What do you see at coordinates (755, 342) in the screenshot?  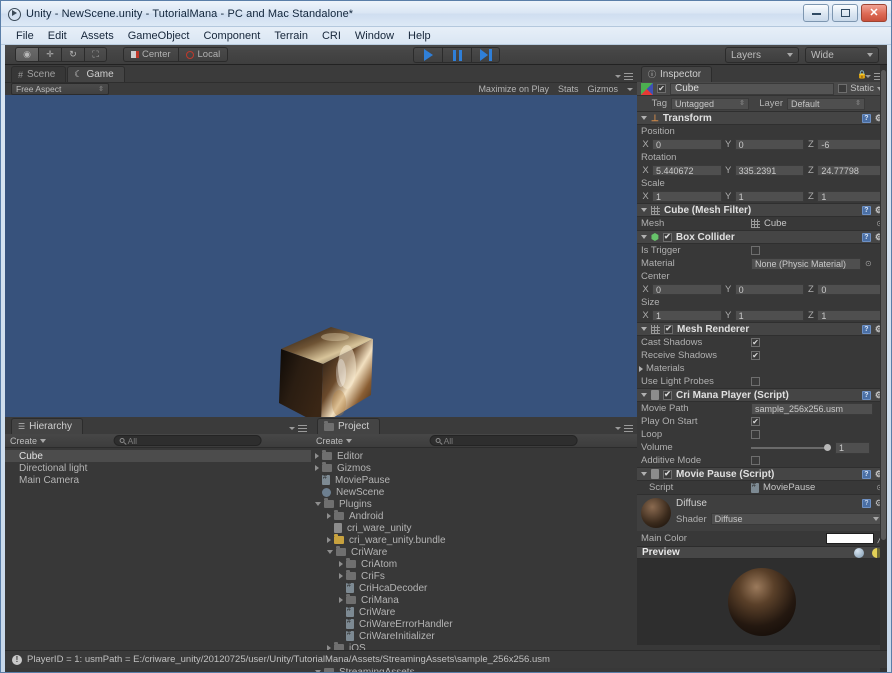 I see `cast-shadows-checkbox` at bounding box center [755, 342].